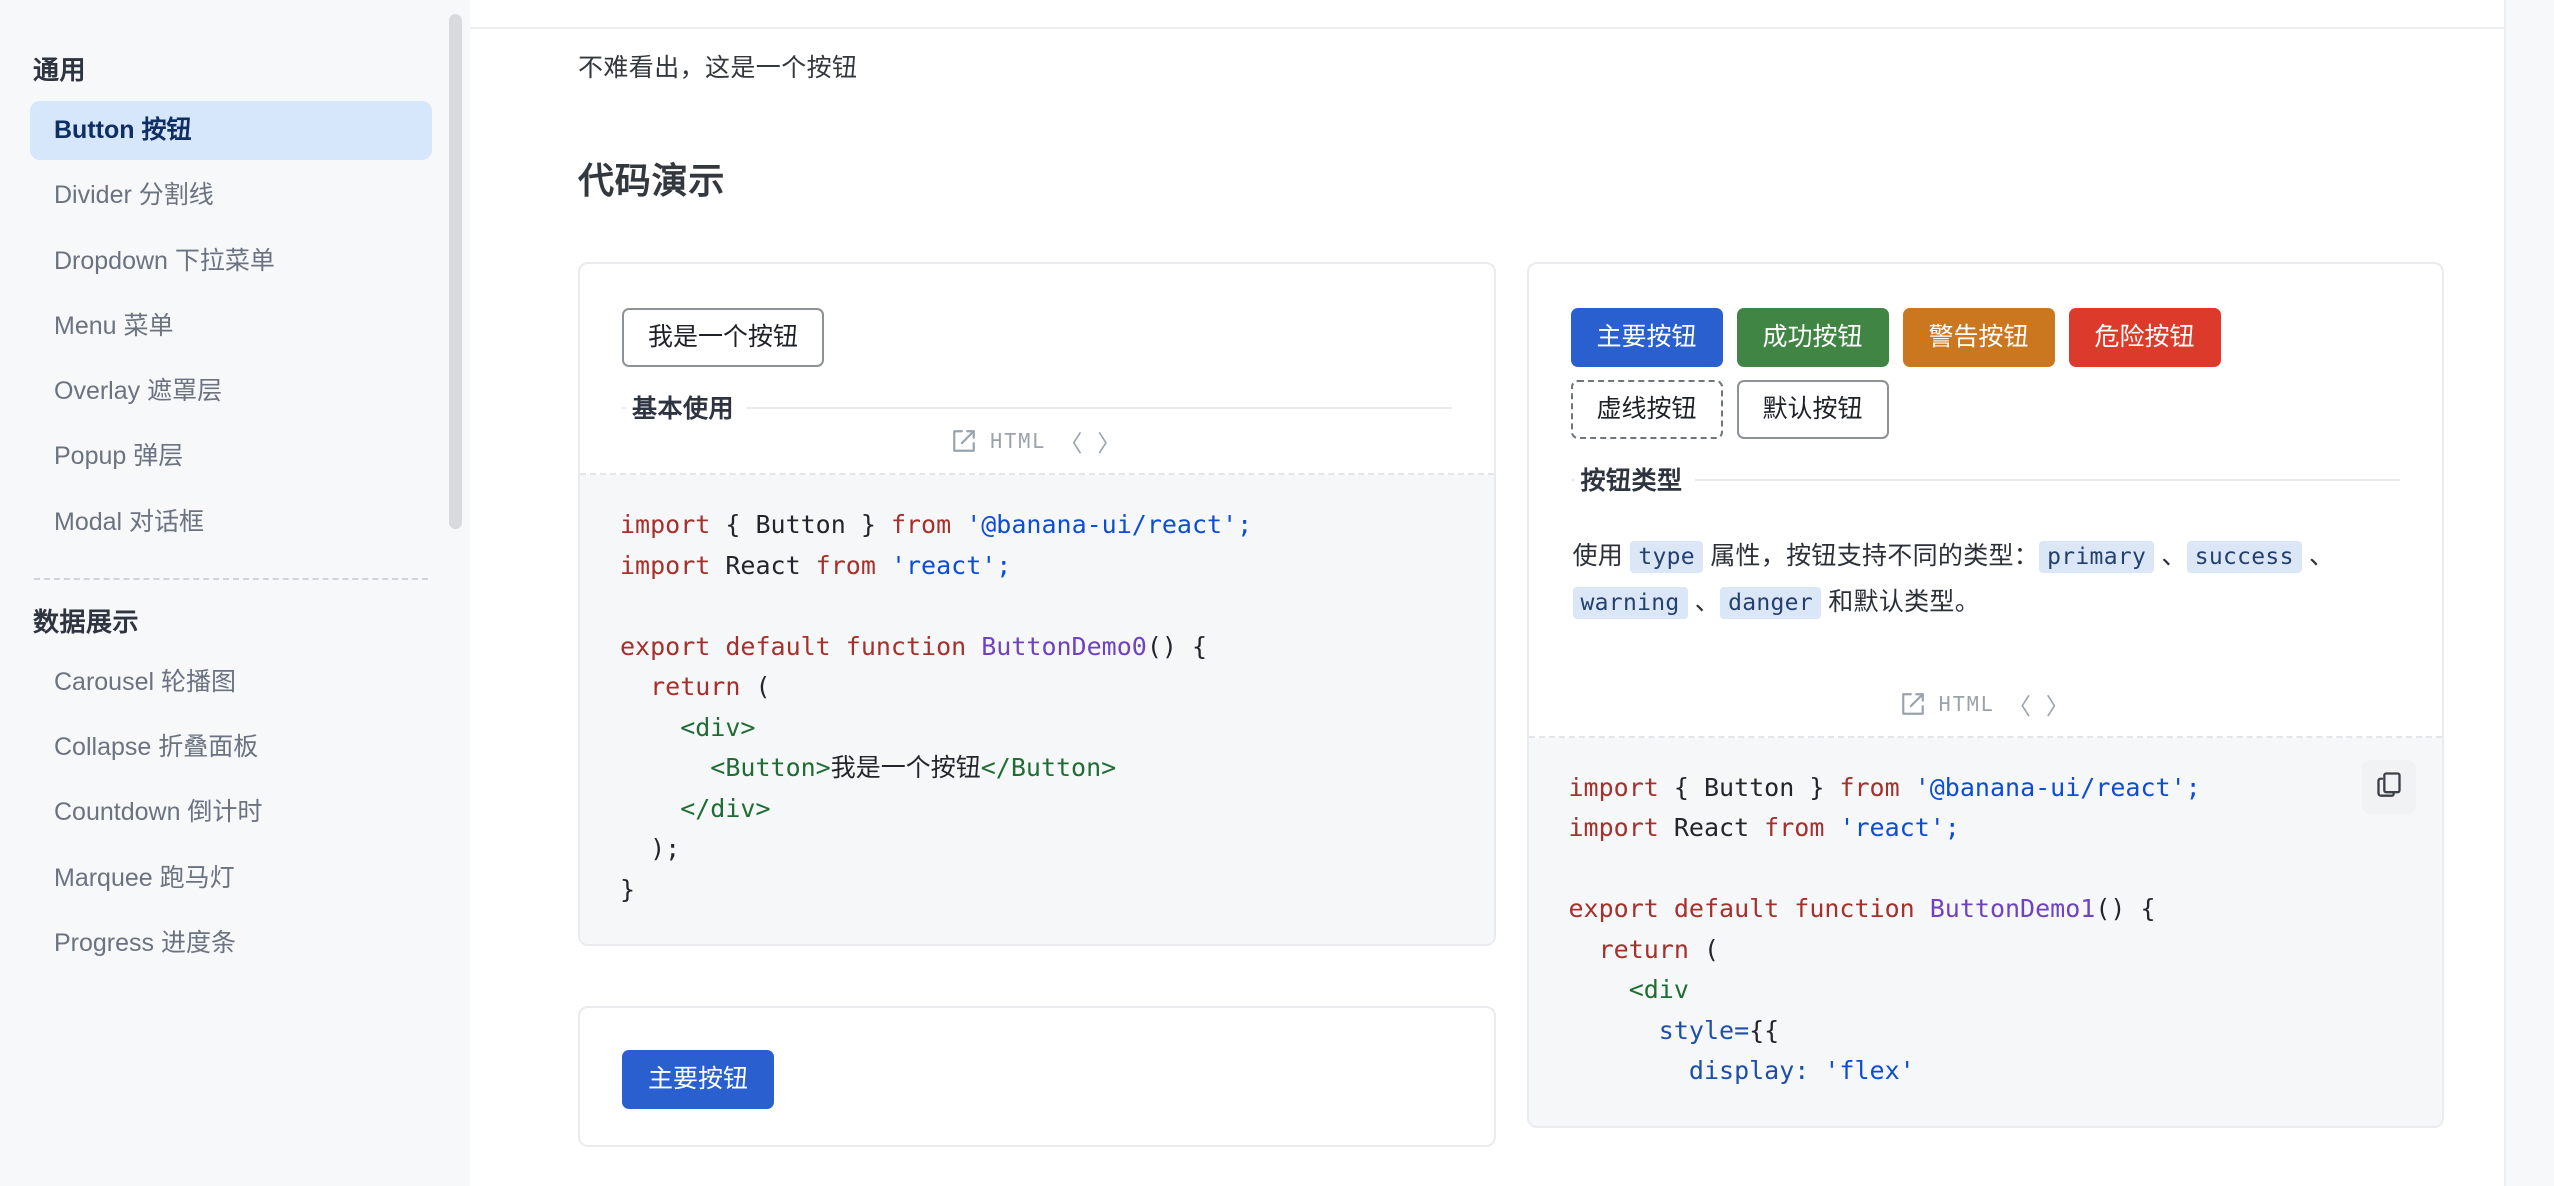 This screenshot has width=2554, height=1186. I want to click on code-token: {{, so click(1764, 1030).